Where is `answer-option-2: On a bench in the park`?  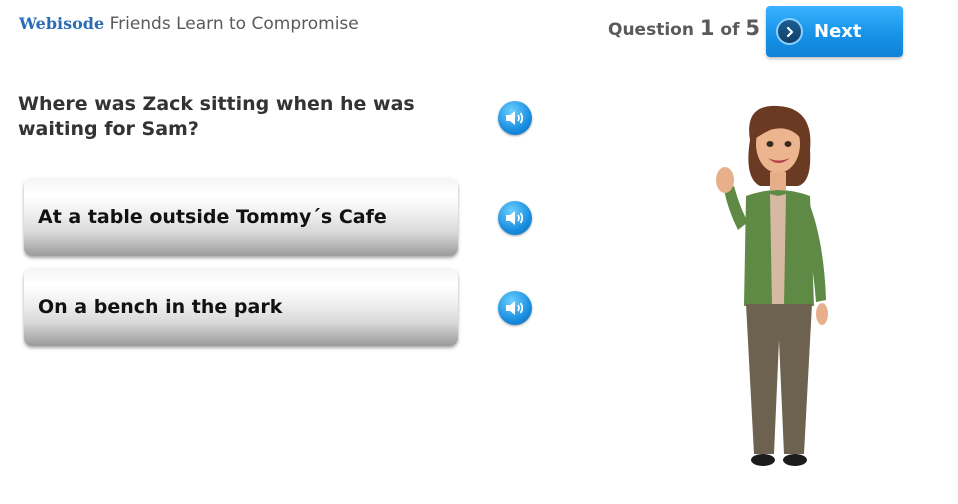 answer-option-2: On a bench in the park is located at coordinates (241, 307).